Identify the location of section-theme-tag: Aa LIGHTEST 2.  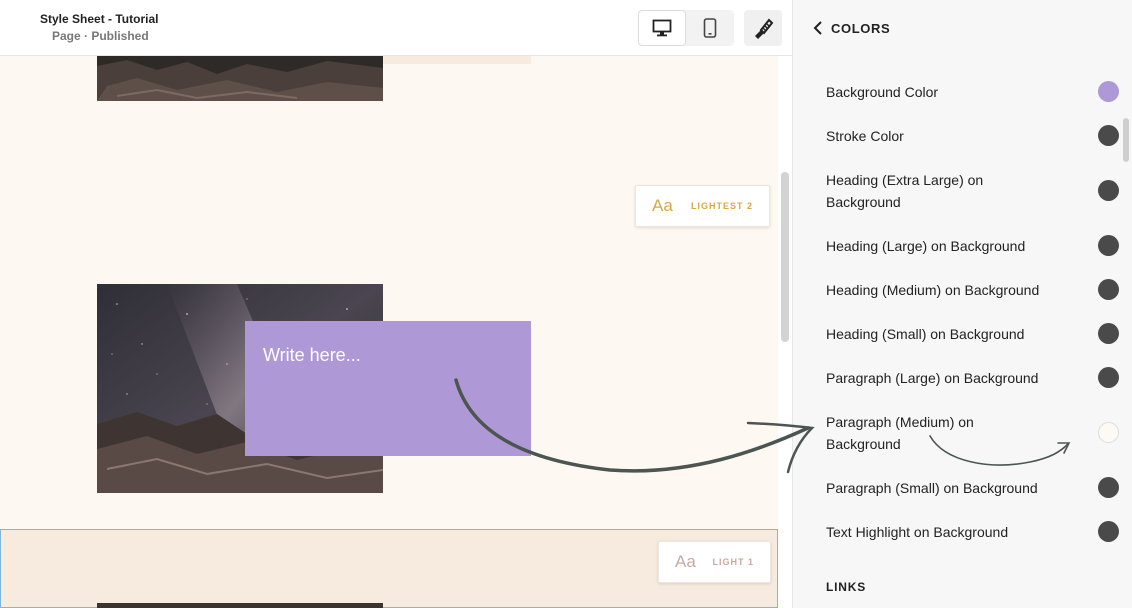
(702, 206).